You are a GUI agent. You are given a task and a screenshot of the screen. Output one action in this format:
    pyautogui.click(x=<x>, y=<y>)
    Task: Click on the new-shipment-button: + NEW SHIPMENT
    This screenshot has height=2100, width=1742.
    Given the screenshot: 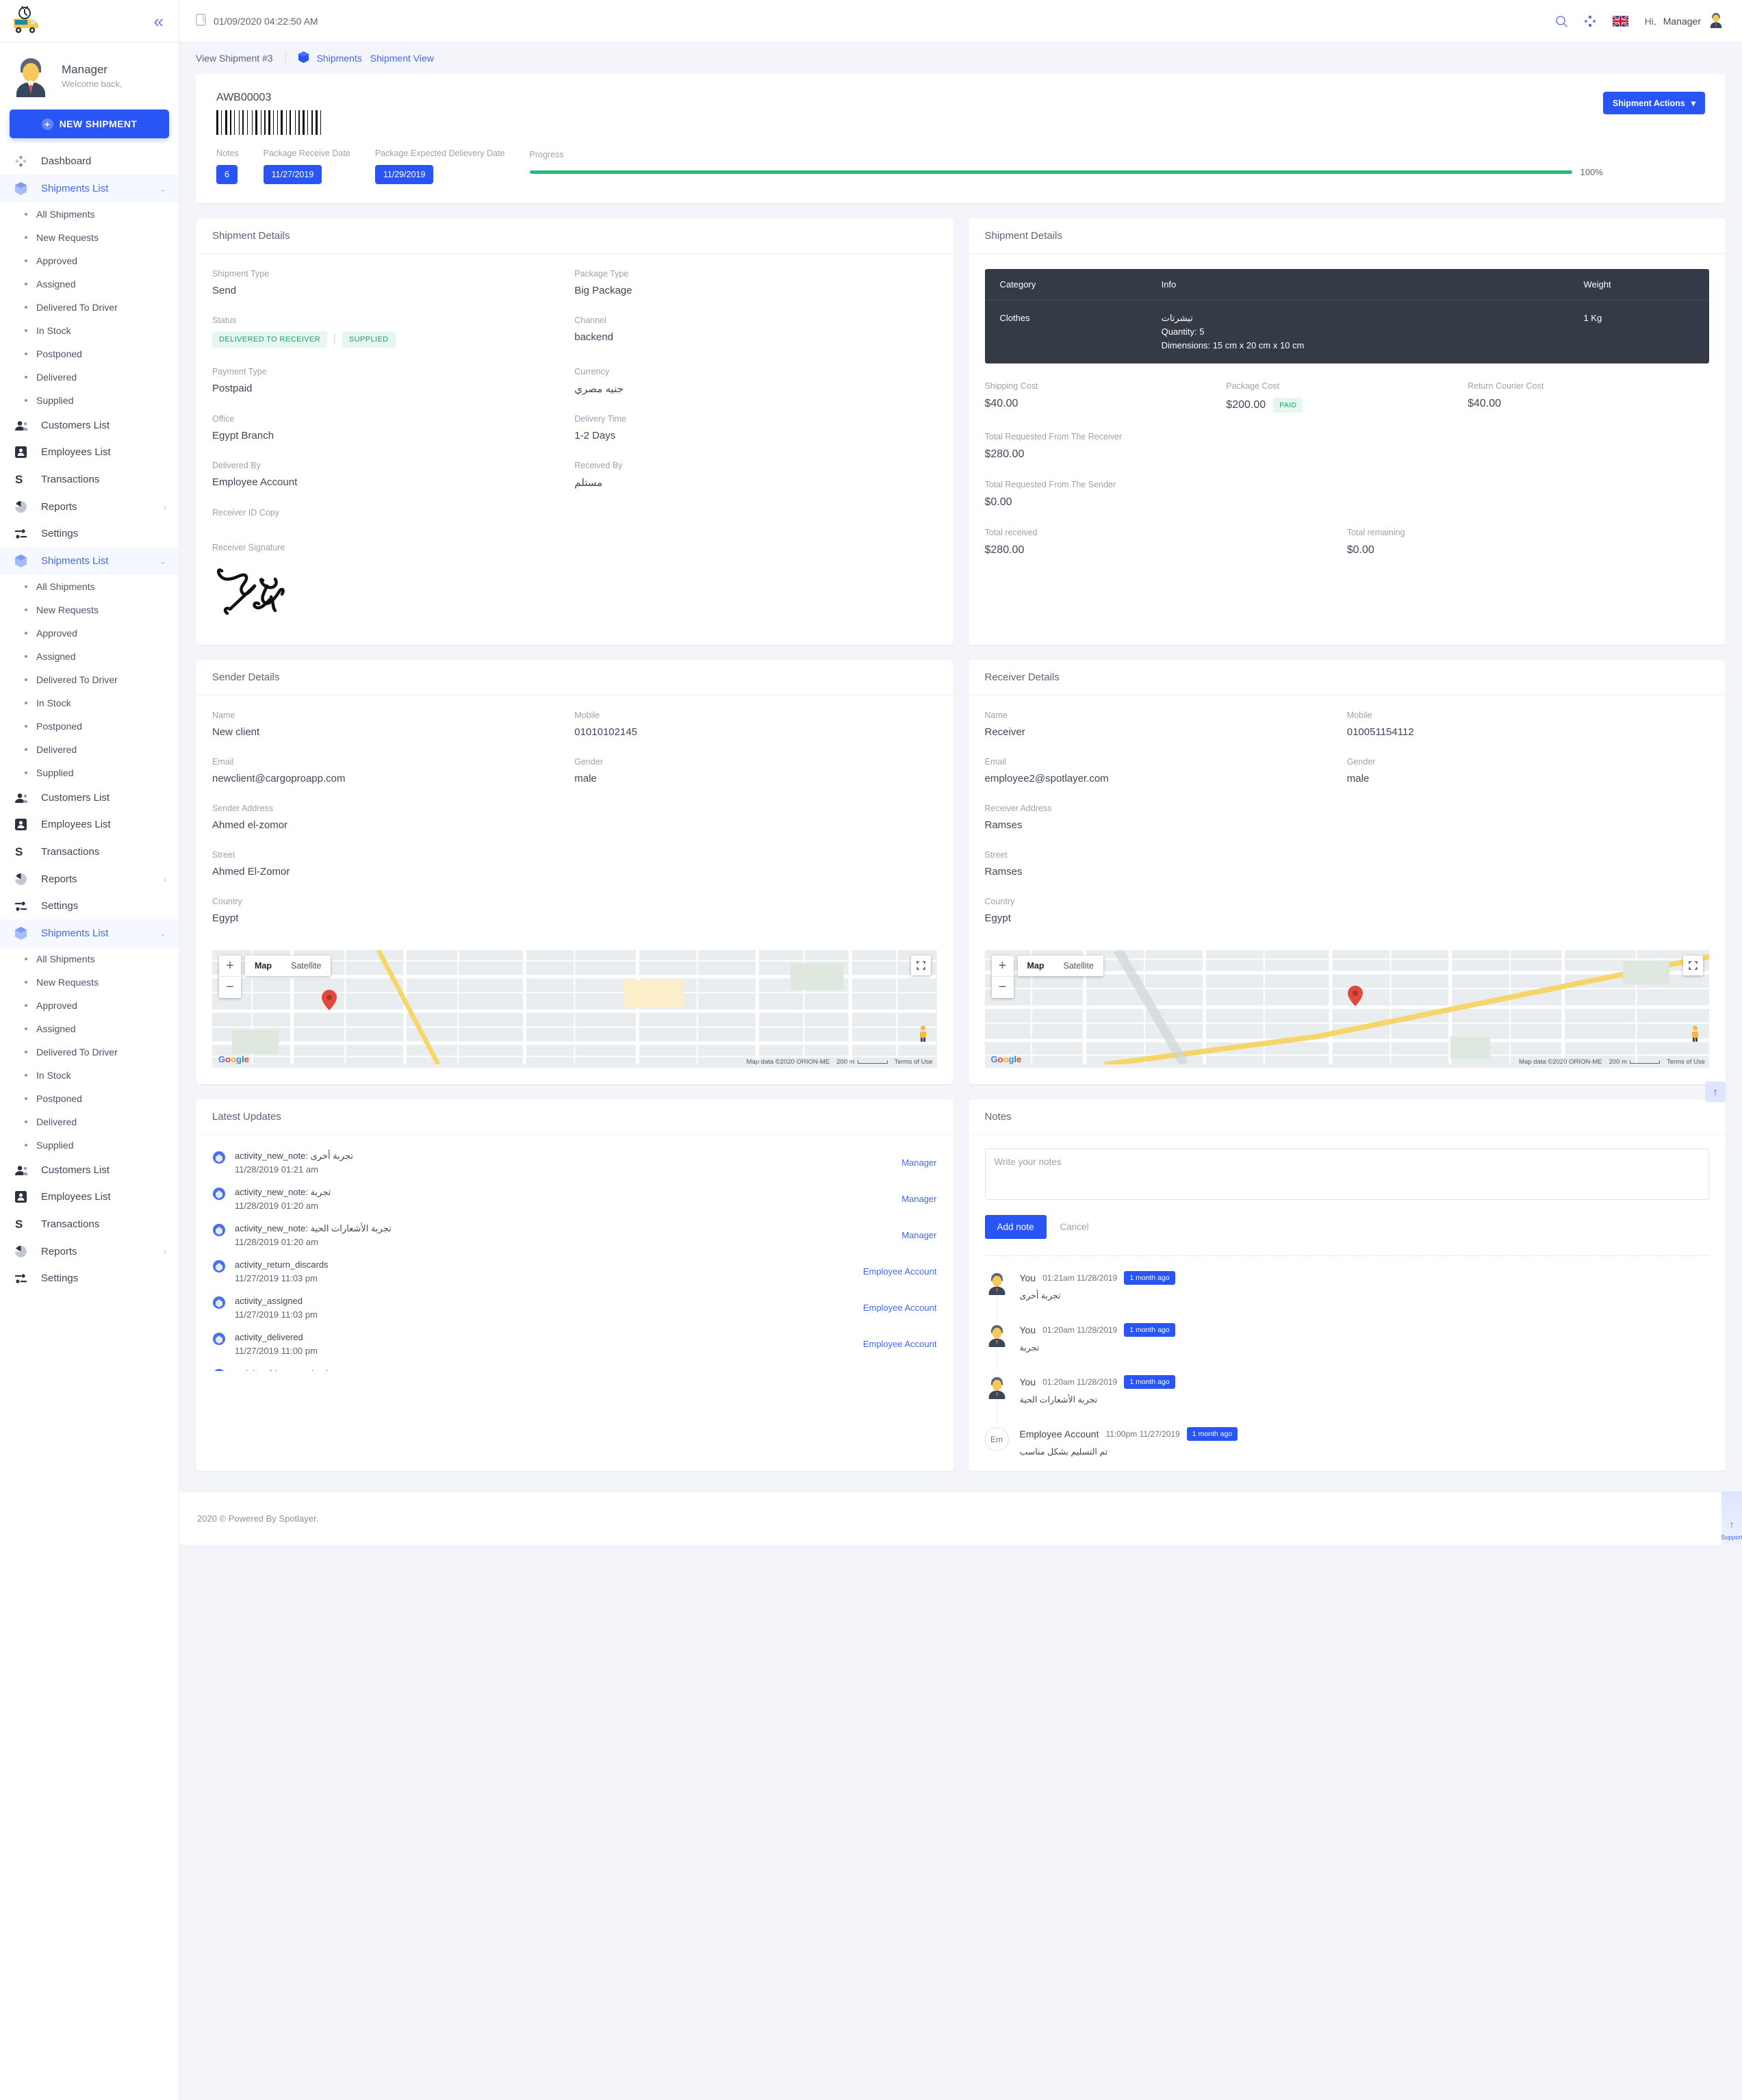 What is the action you would take?
    pyautogui.click(x=89, y=124)
    